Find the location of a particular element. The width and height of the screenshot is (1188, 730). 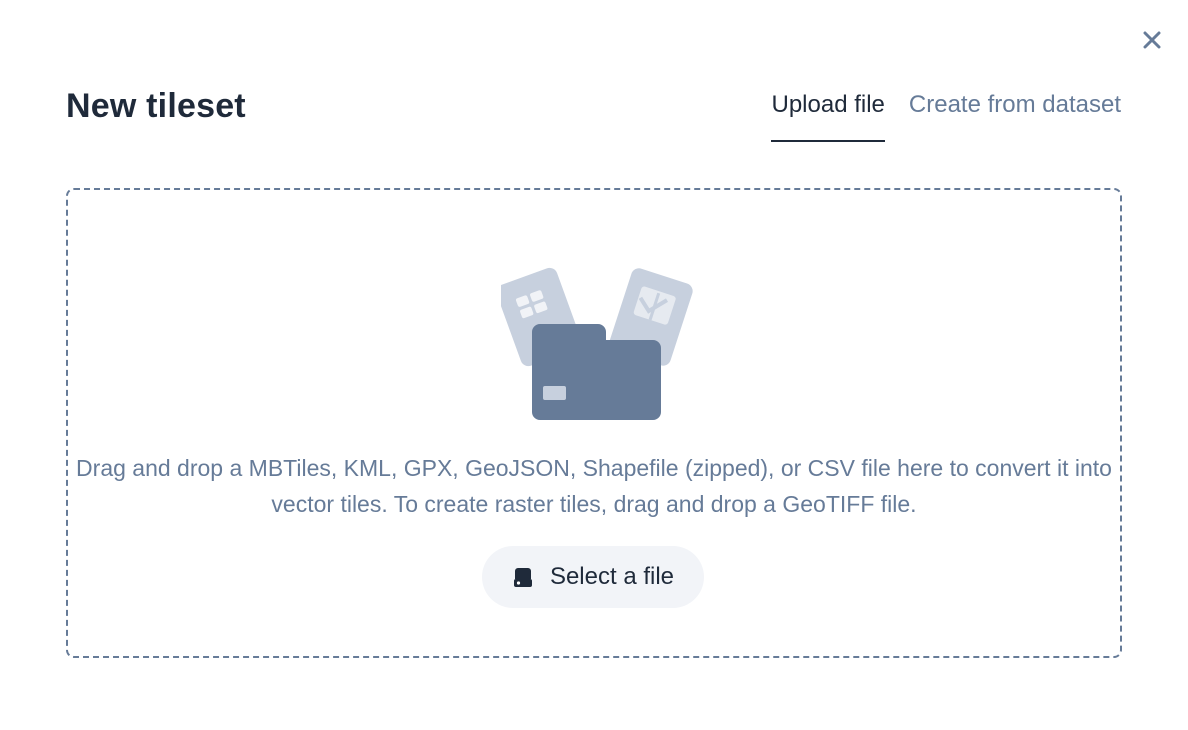

folder-with-files-icon is located at coordinates (598, 342).